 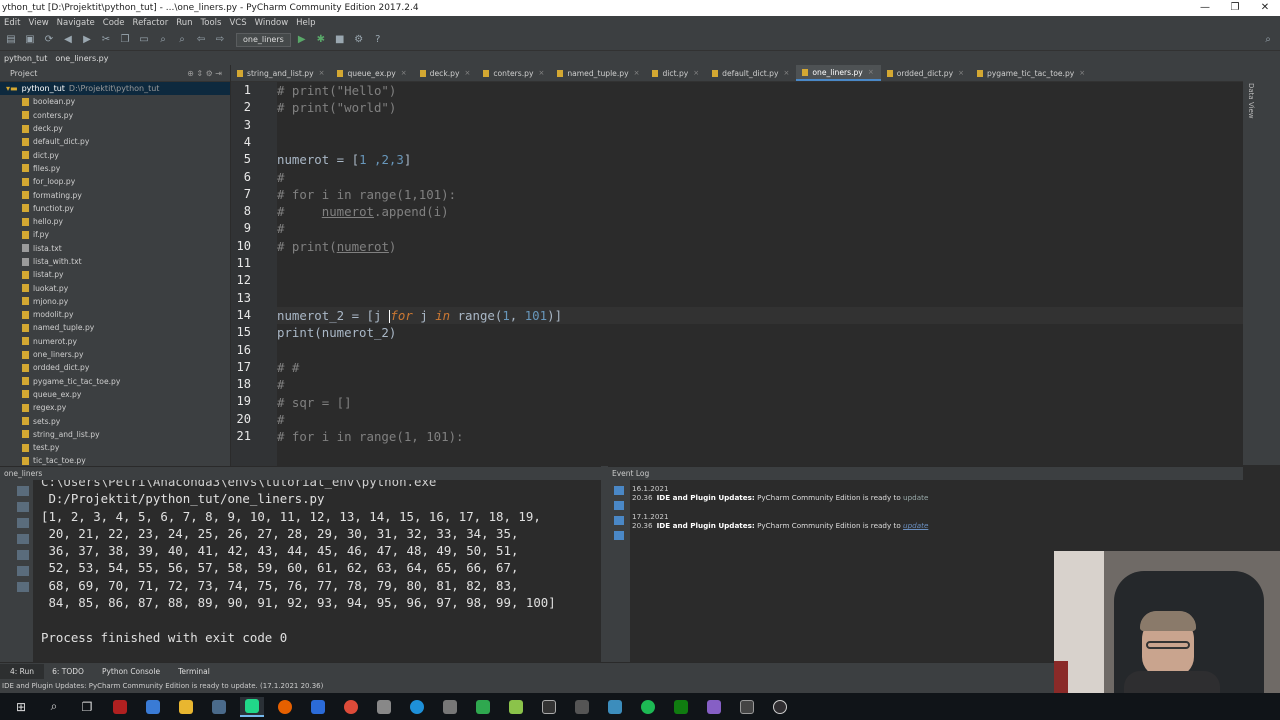 What do you see at coordinates (285, 707) in the screenshot?
I see `firefox-icon` at bounding box center [285, 707].